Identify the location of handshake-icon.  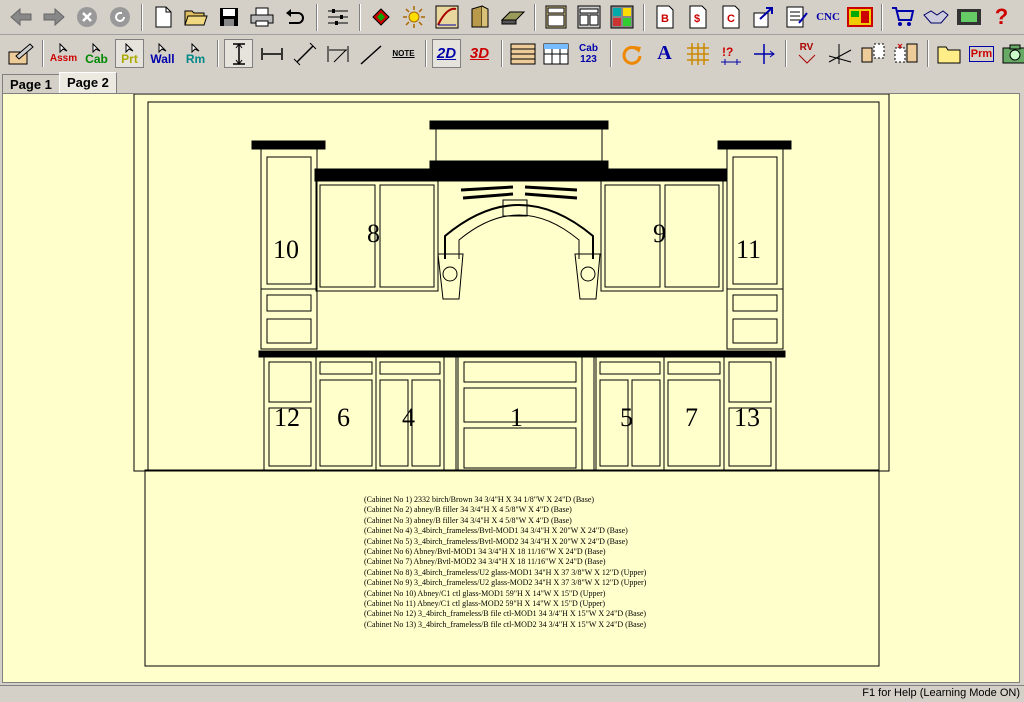
(935, 17).